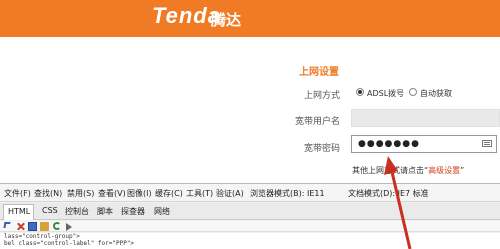 This screenshot has width=500, height=249. I want to click on menu-validate: 验证(A), so click(230, 193).